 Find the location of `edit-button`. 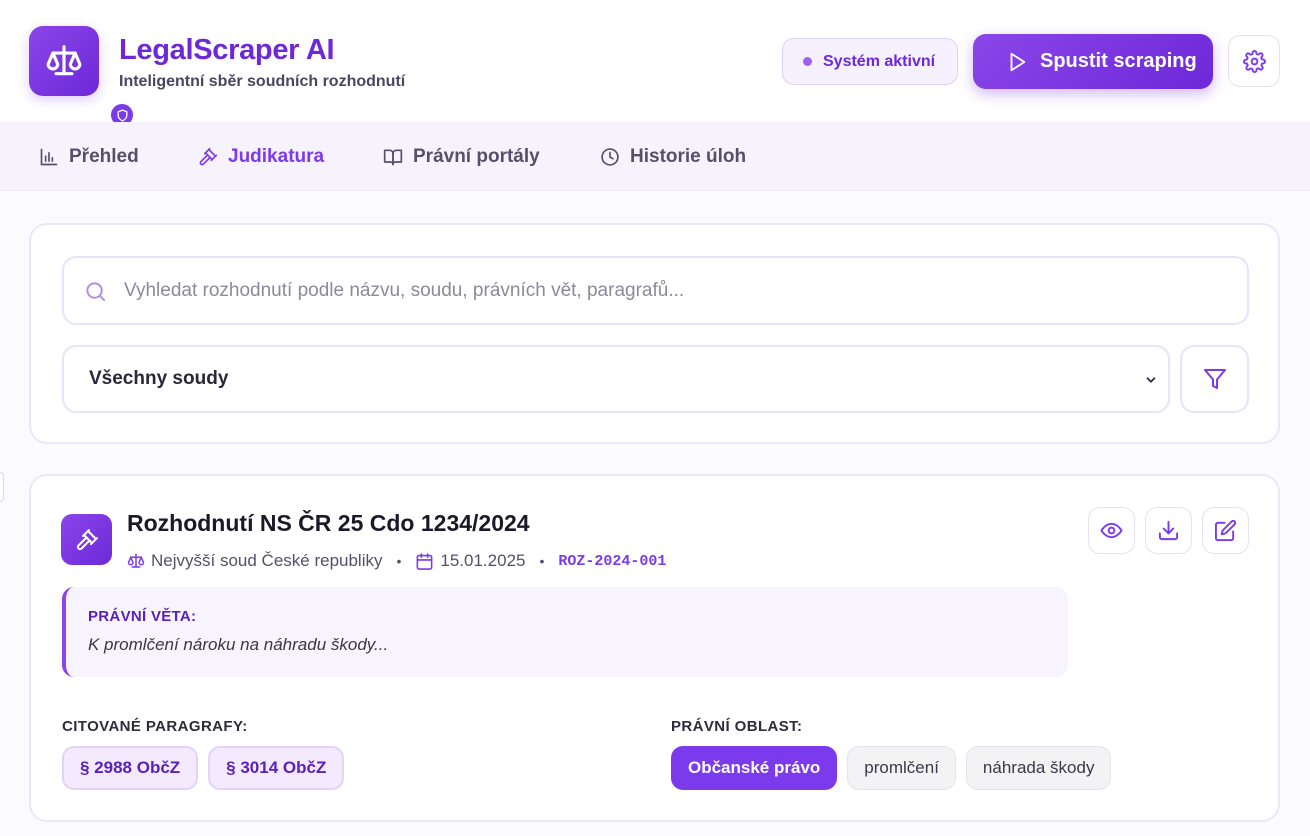

edit-button is located at coordinates (1225, 530).